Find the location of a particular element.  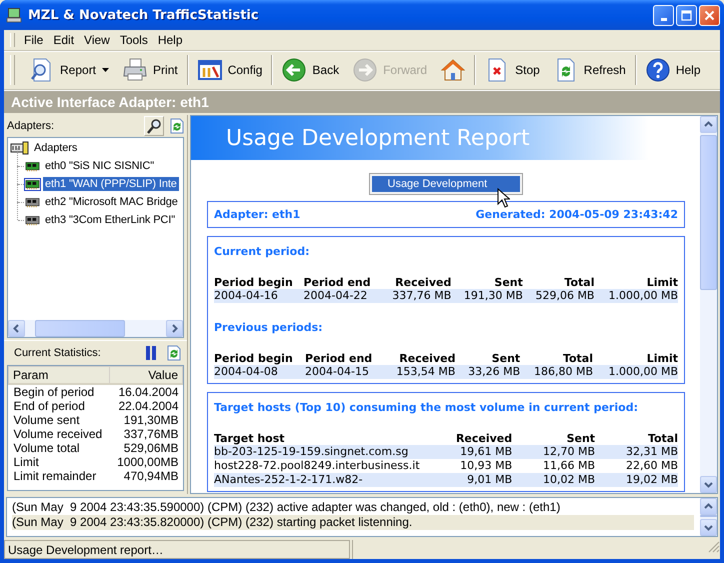

panel-label: Current Statistics: is located at coordinates (58, 353).